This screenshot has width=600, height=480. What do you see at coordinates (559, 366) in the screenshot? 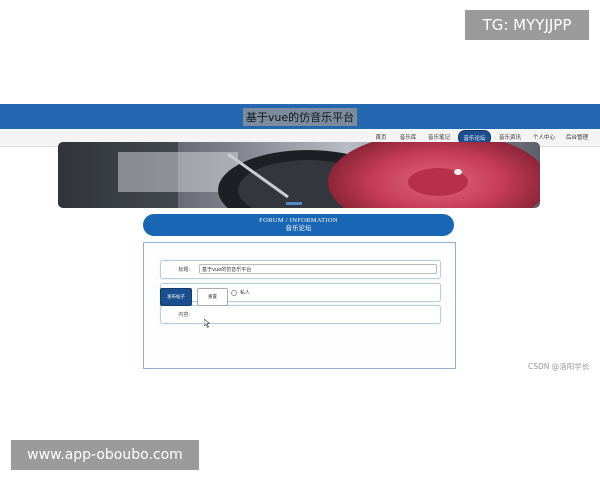
I see `csdn-watermark: CSDN @洛阳学长` at bounding box center [559, 366].